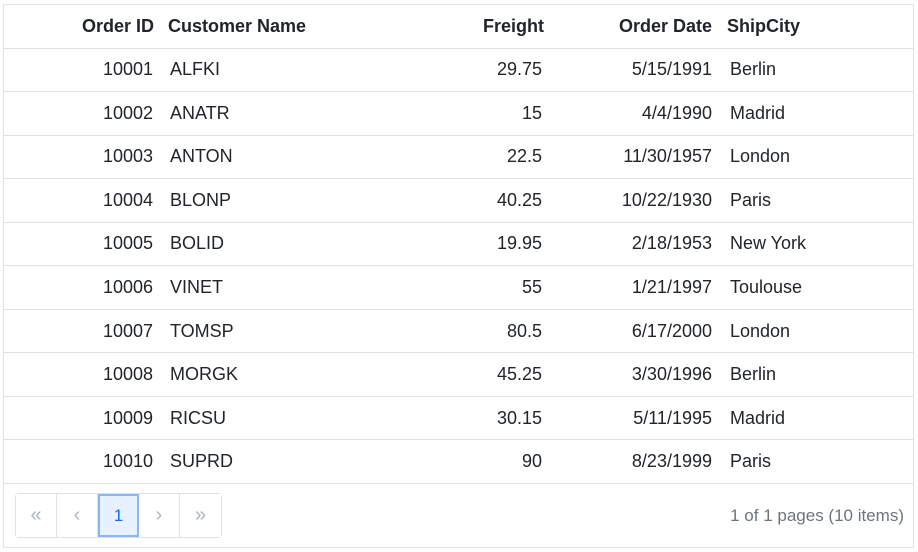 Image resolution: width=918 pixels, height=552 pixels. Describe the element at coordinates (127, 287) in the screenshot. I see `cell-order-id: 10006` at that location.